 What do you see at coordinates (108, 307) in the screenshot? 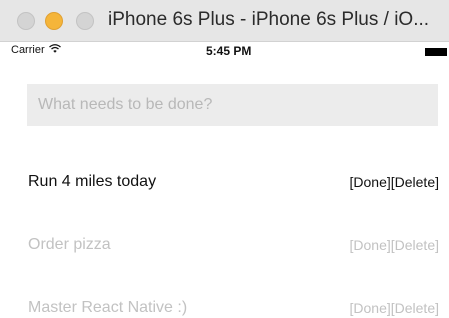
I see `todo-text: Master React Native :)` at bounding box center [108, 307].